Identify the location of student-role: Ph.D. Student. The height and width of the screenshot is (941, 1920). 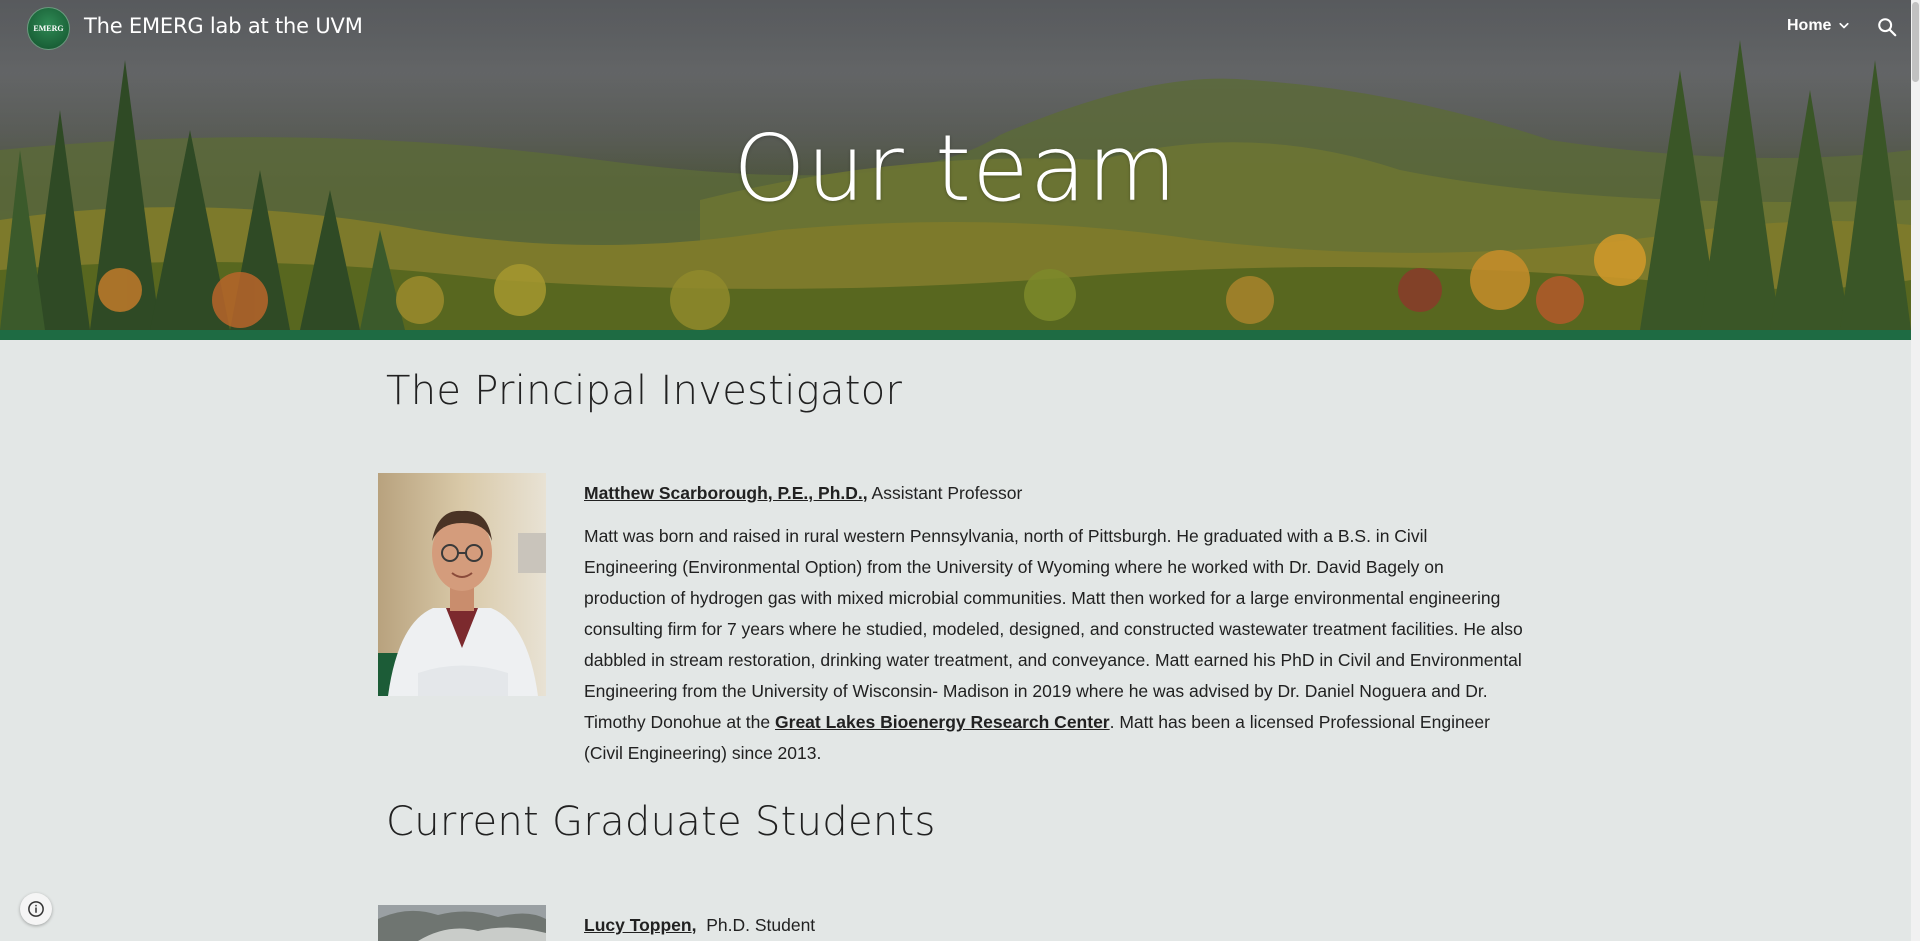
(761, 925).